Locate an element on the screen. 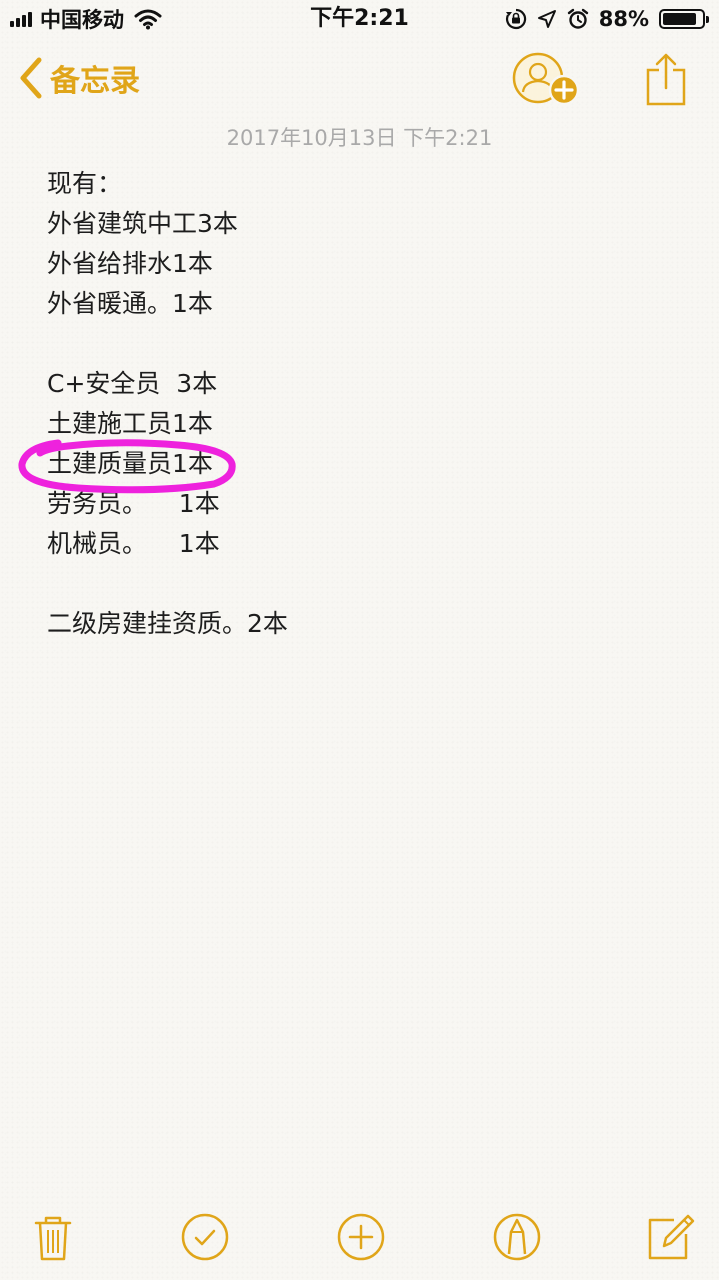 The height and width of the screenshot is (1280, 719). orientation-lock-icon is located at coordinates (515, 19).